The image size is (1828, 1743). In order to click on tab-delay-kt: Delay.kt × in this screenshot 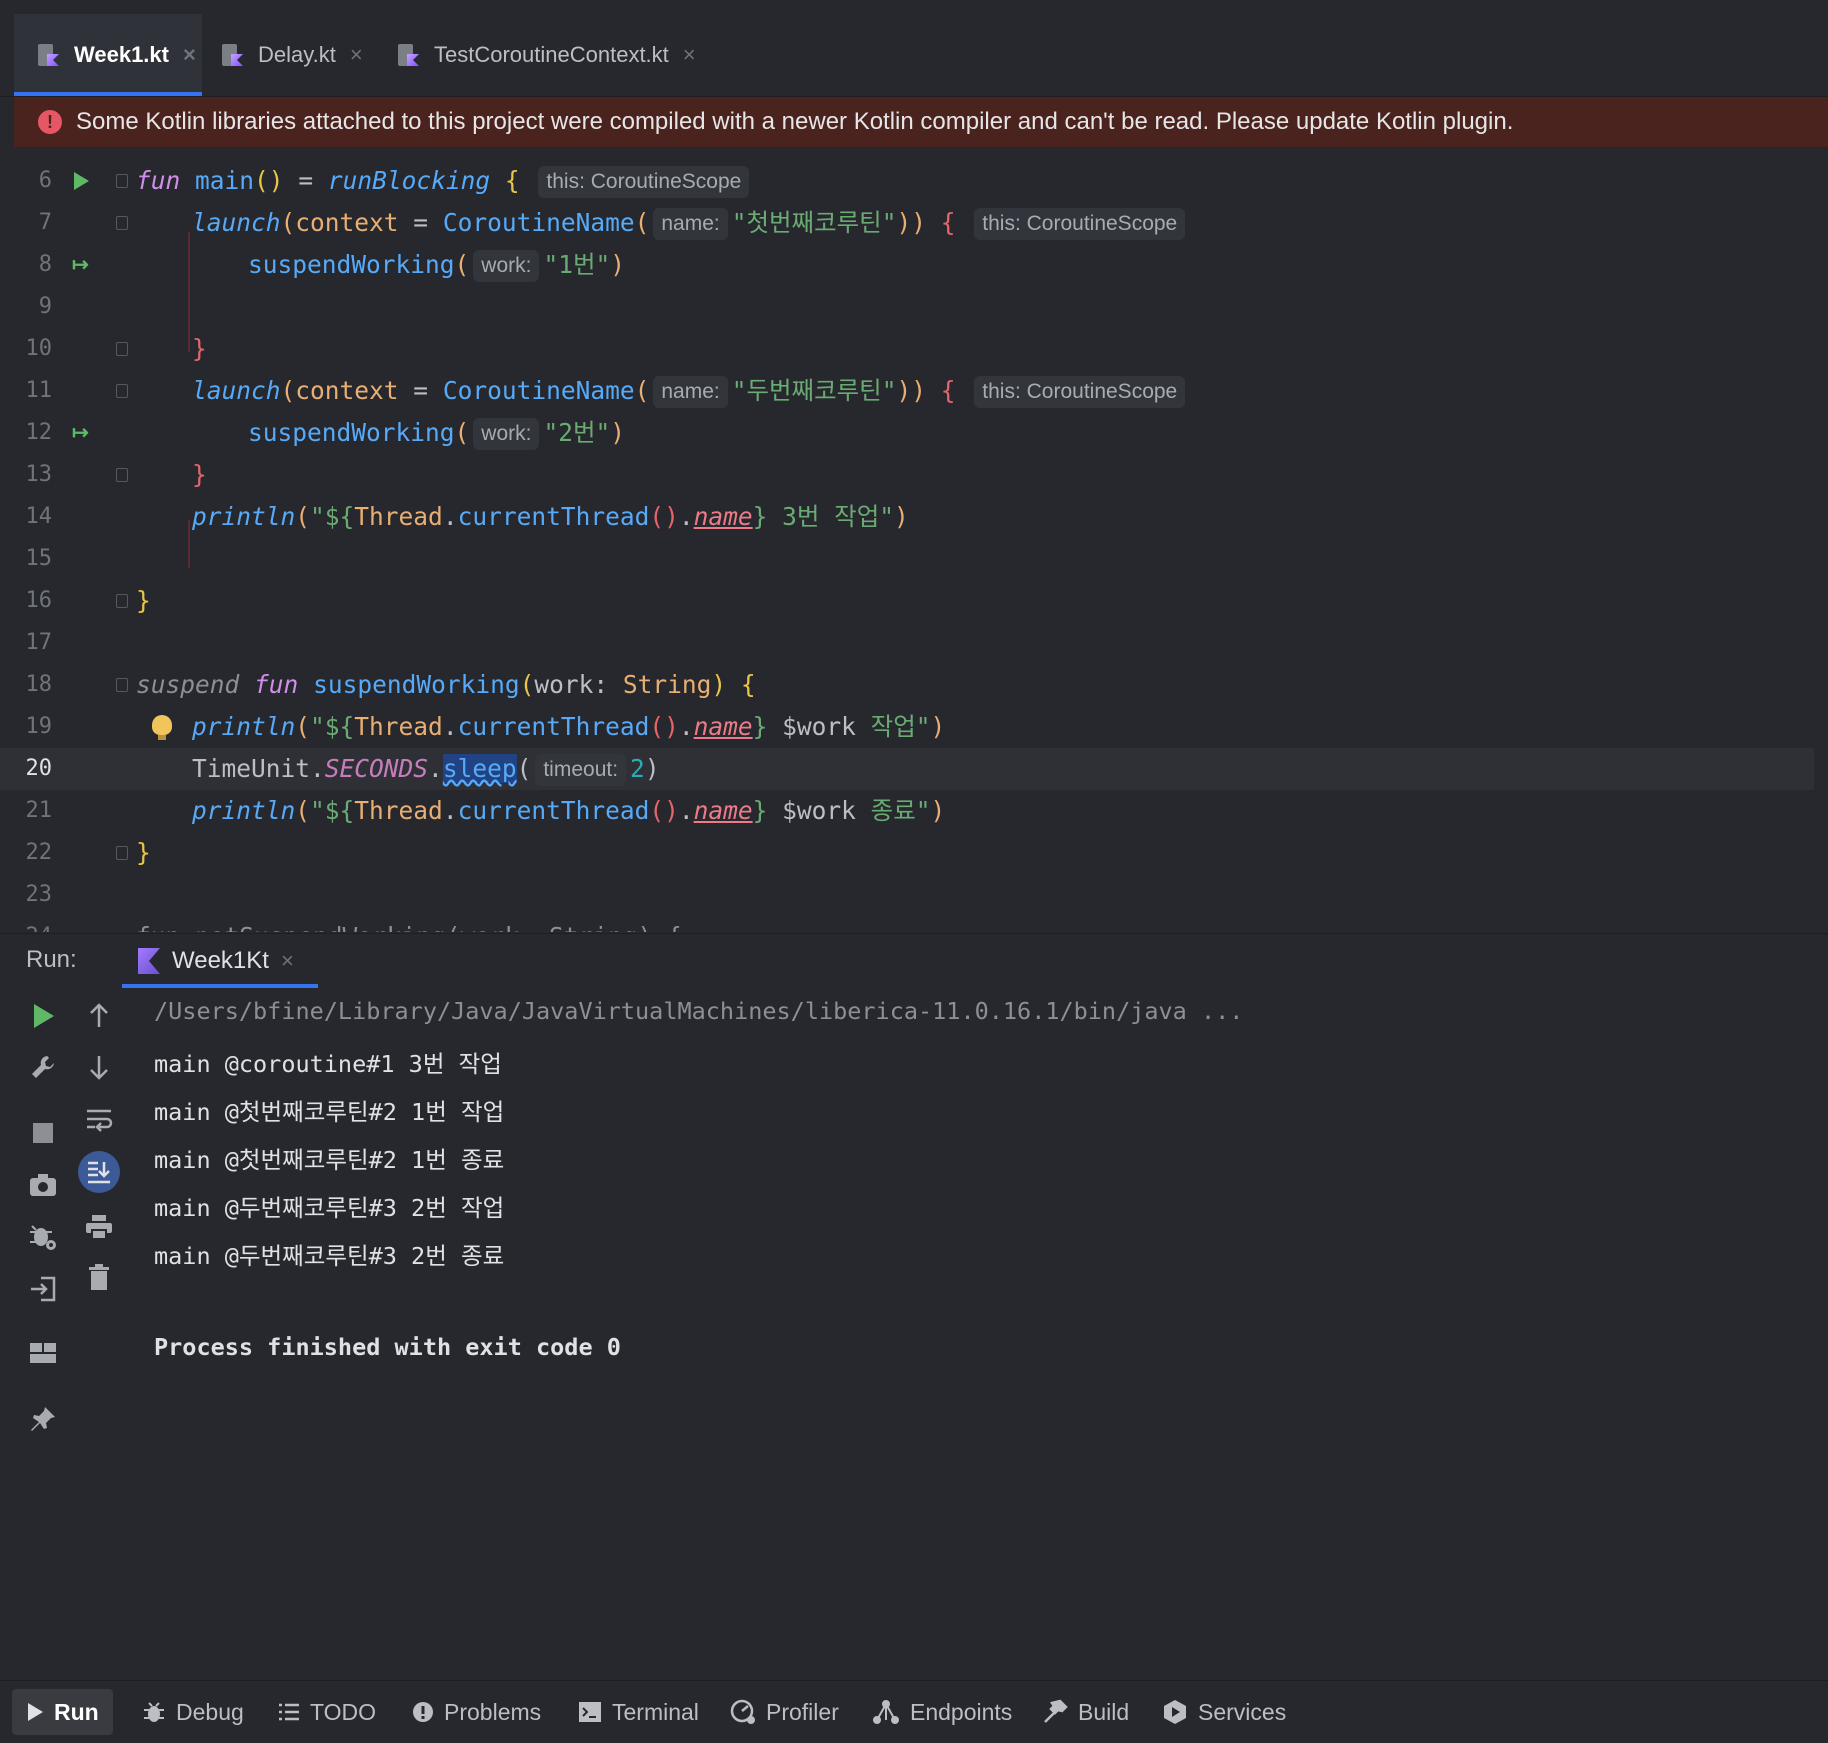, I will do `click(291, 55)`.